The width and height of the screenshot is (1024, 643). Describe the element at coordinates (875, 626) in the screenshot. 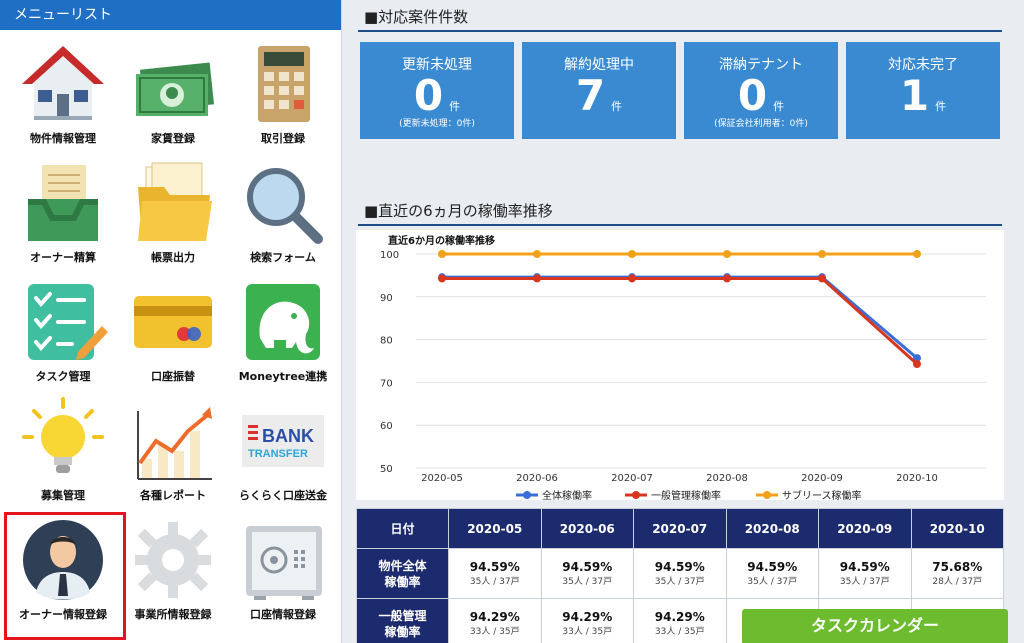

I see `task-calendar-button: タスクカレンダー` at that location.